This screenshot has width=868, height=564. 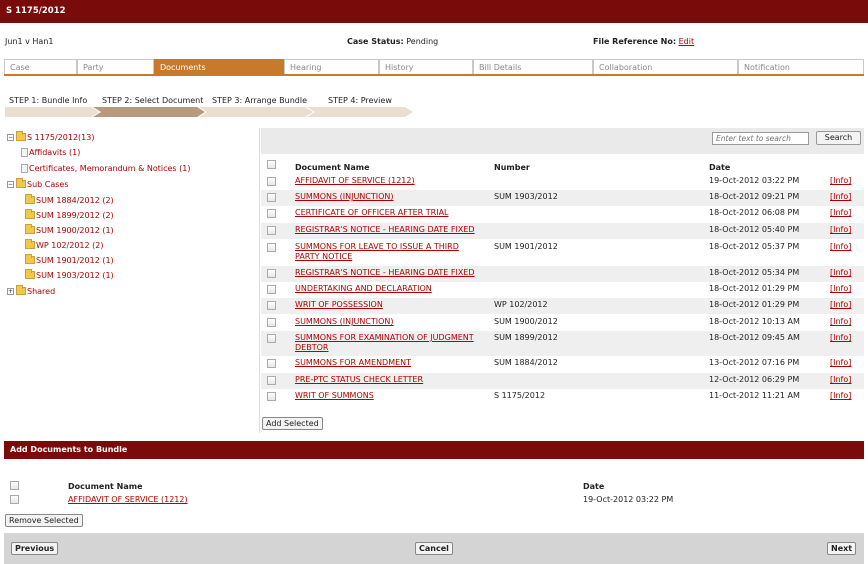 What do you see at coordinates (334, 395) in the screenshot?
I see `document-name-link: WRIT OF SUMMONS` at bounding box center [334, 395].